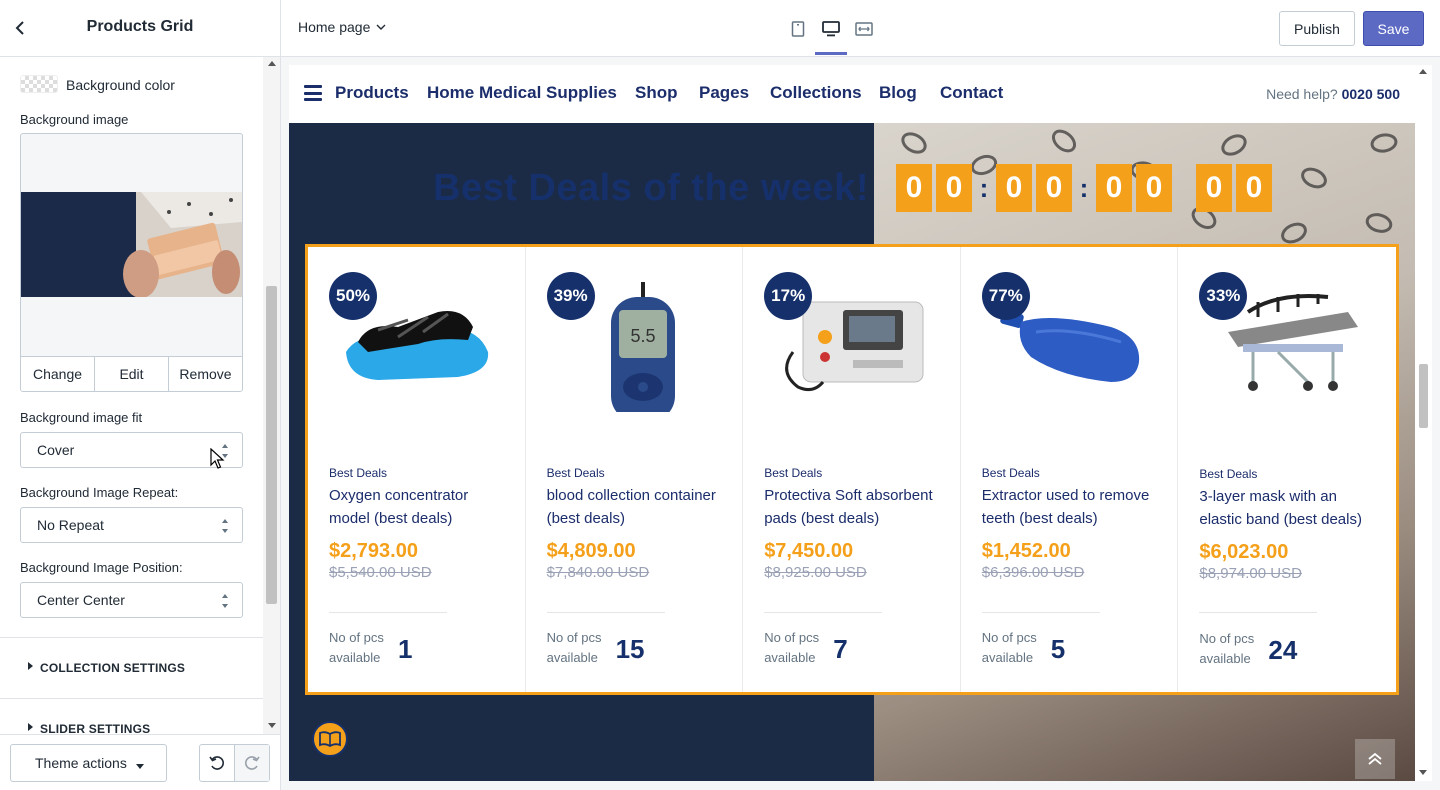 Image resolution: width=1440 pixels, height=790 pixels. I want to click on mobile-icon, so click(798, 29).